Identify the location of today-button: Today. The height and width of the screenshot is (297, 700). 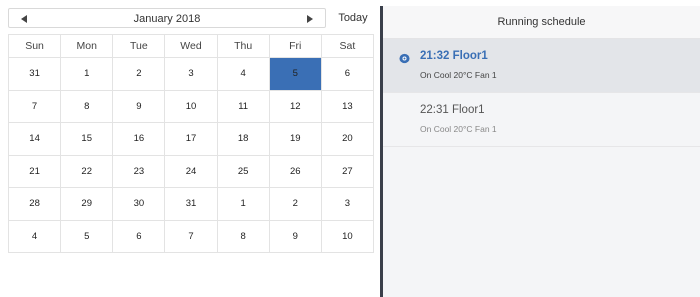
(353, 18).